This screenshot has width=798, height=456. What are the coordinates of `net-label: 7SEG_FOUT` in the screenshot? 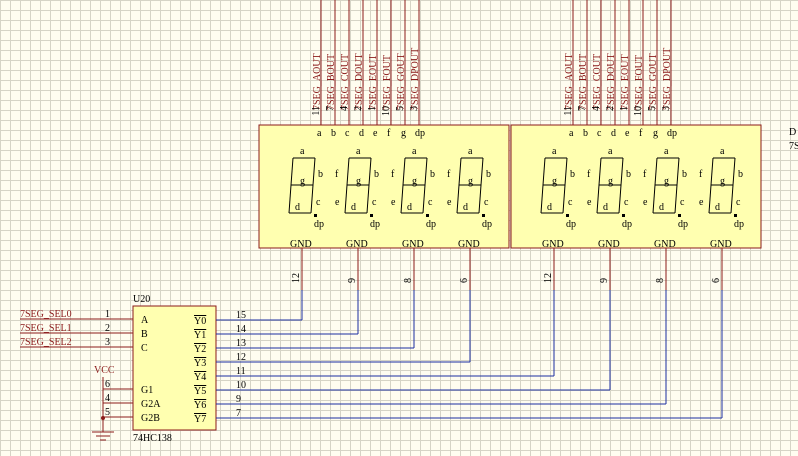 It's located at (387, 82).